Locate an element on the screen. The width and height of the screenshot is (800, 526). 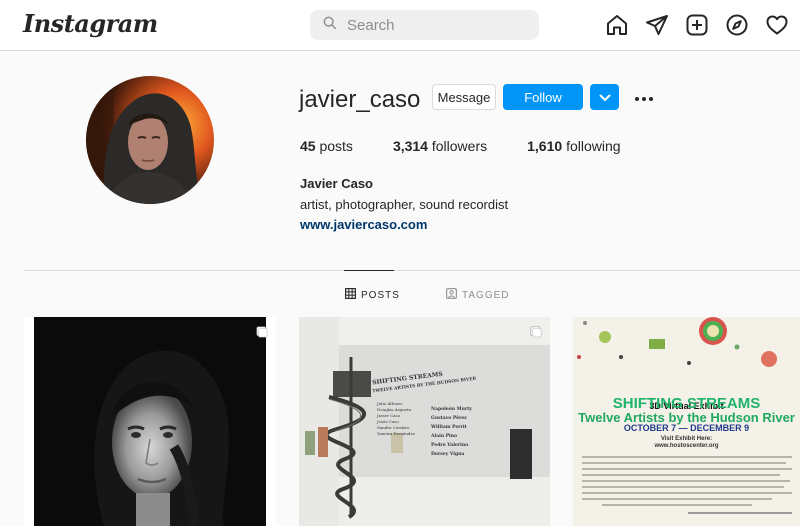
profile-bio: artist, photographer, sound recordist is located at coordinates (404, 204).